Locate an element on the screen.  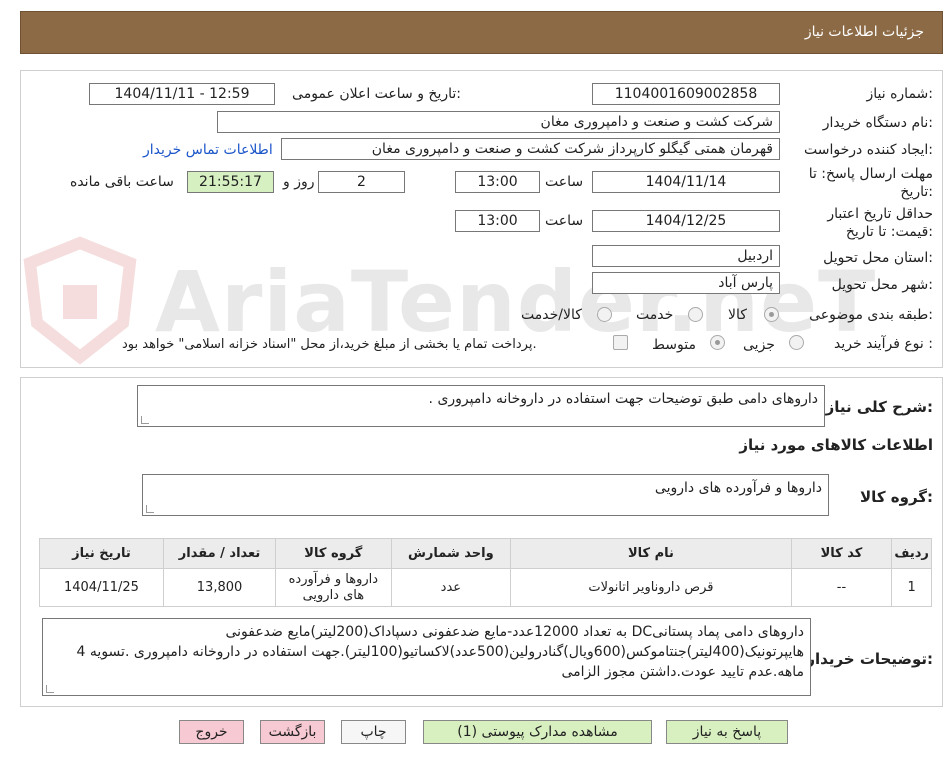
need-number-label: شماره نیاز: is located at coordinates (899, 94).